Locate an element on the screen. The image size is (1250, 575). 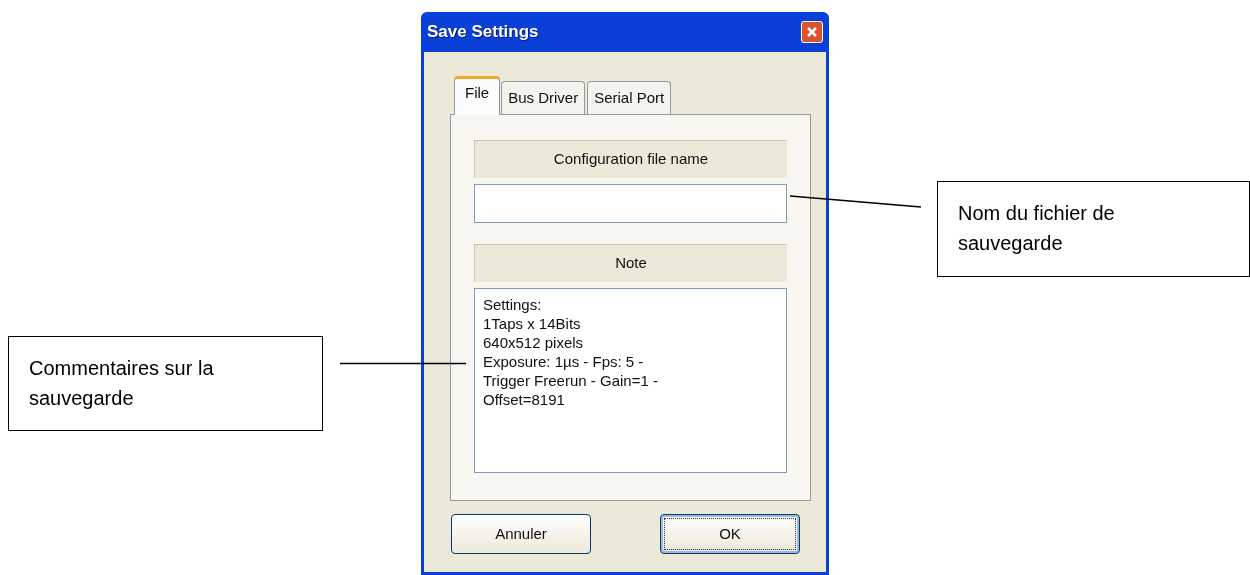
tab: Serial Port is located at coordinates (629, 97).